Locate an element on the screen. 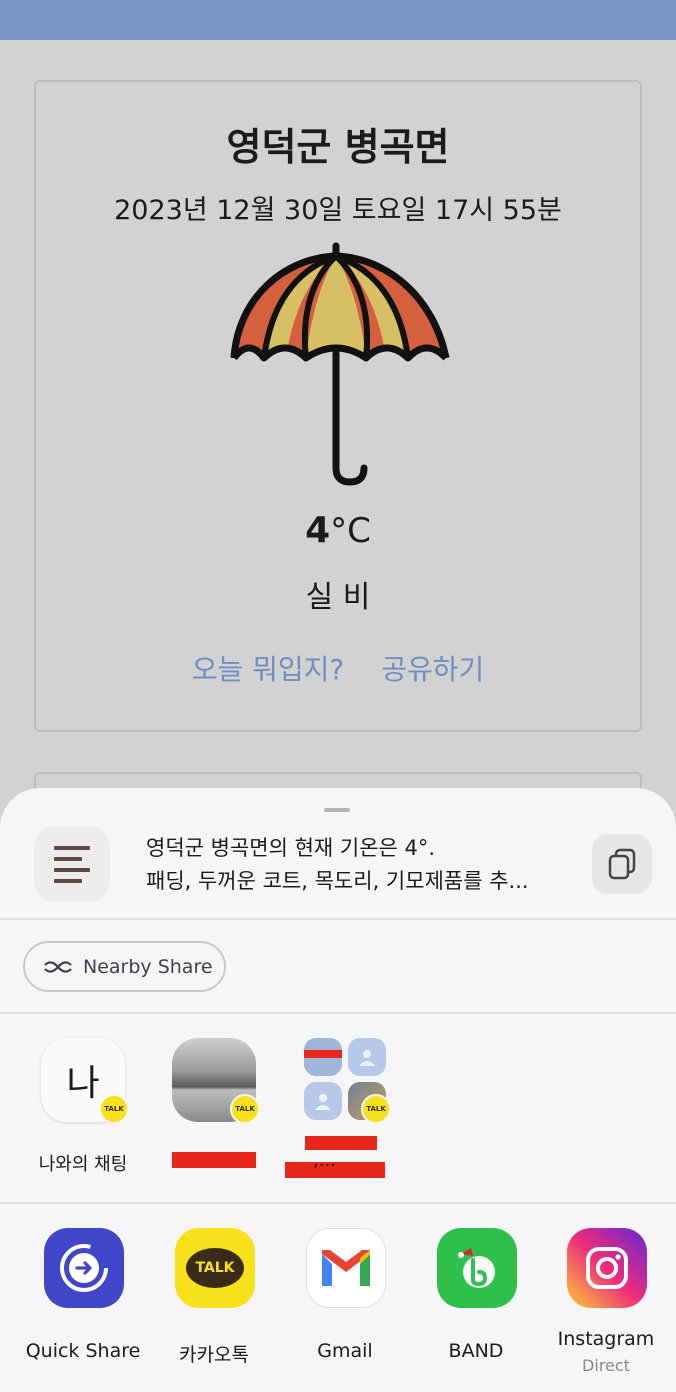  app-label: Gmail is located at coordinates (345, 1351).